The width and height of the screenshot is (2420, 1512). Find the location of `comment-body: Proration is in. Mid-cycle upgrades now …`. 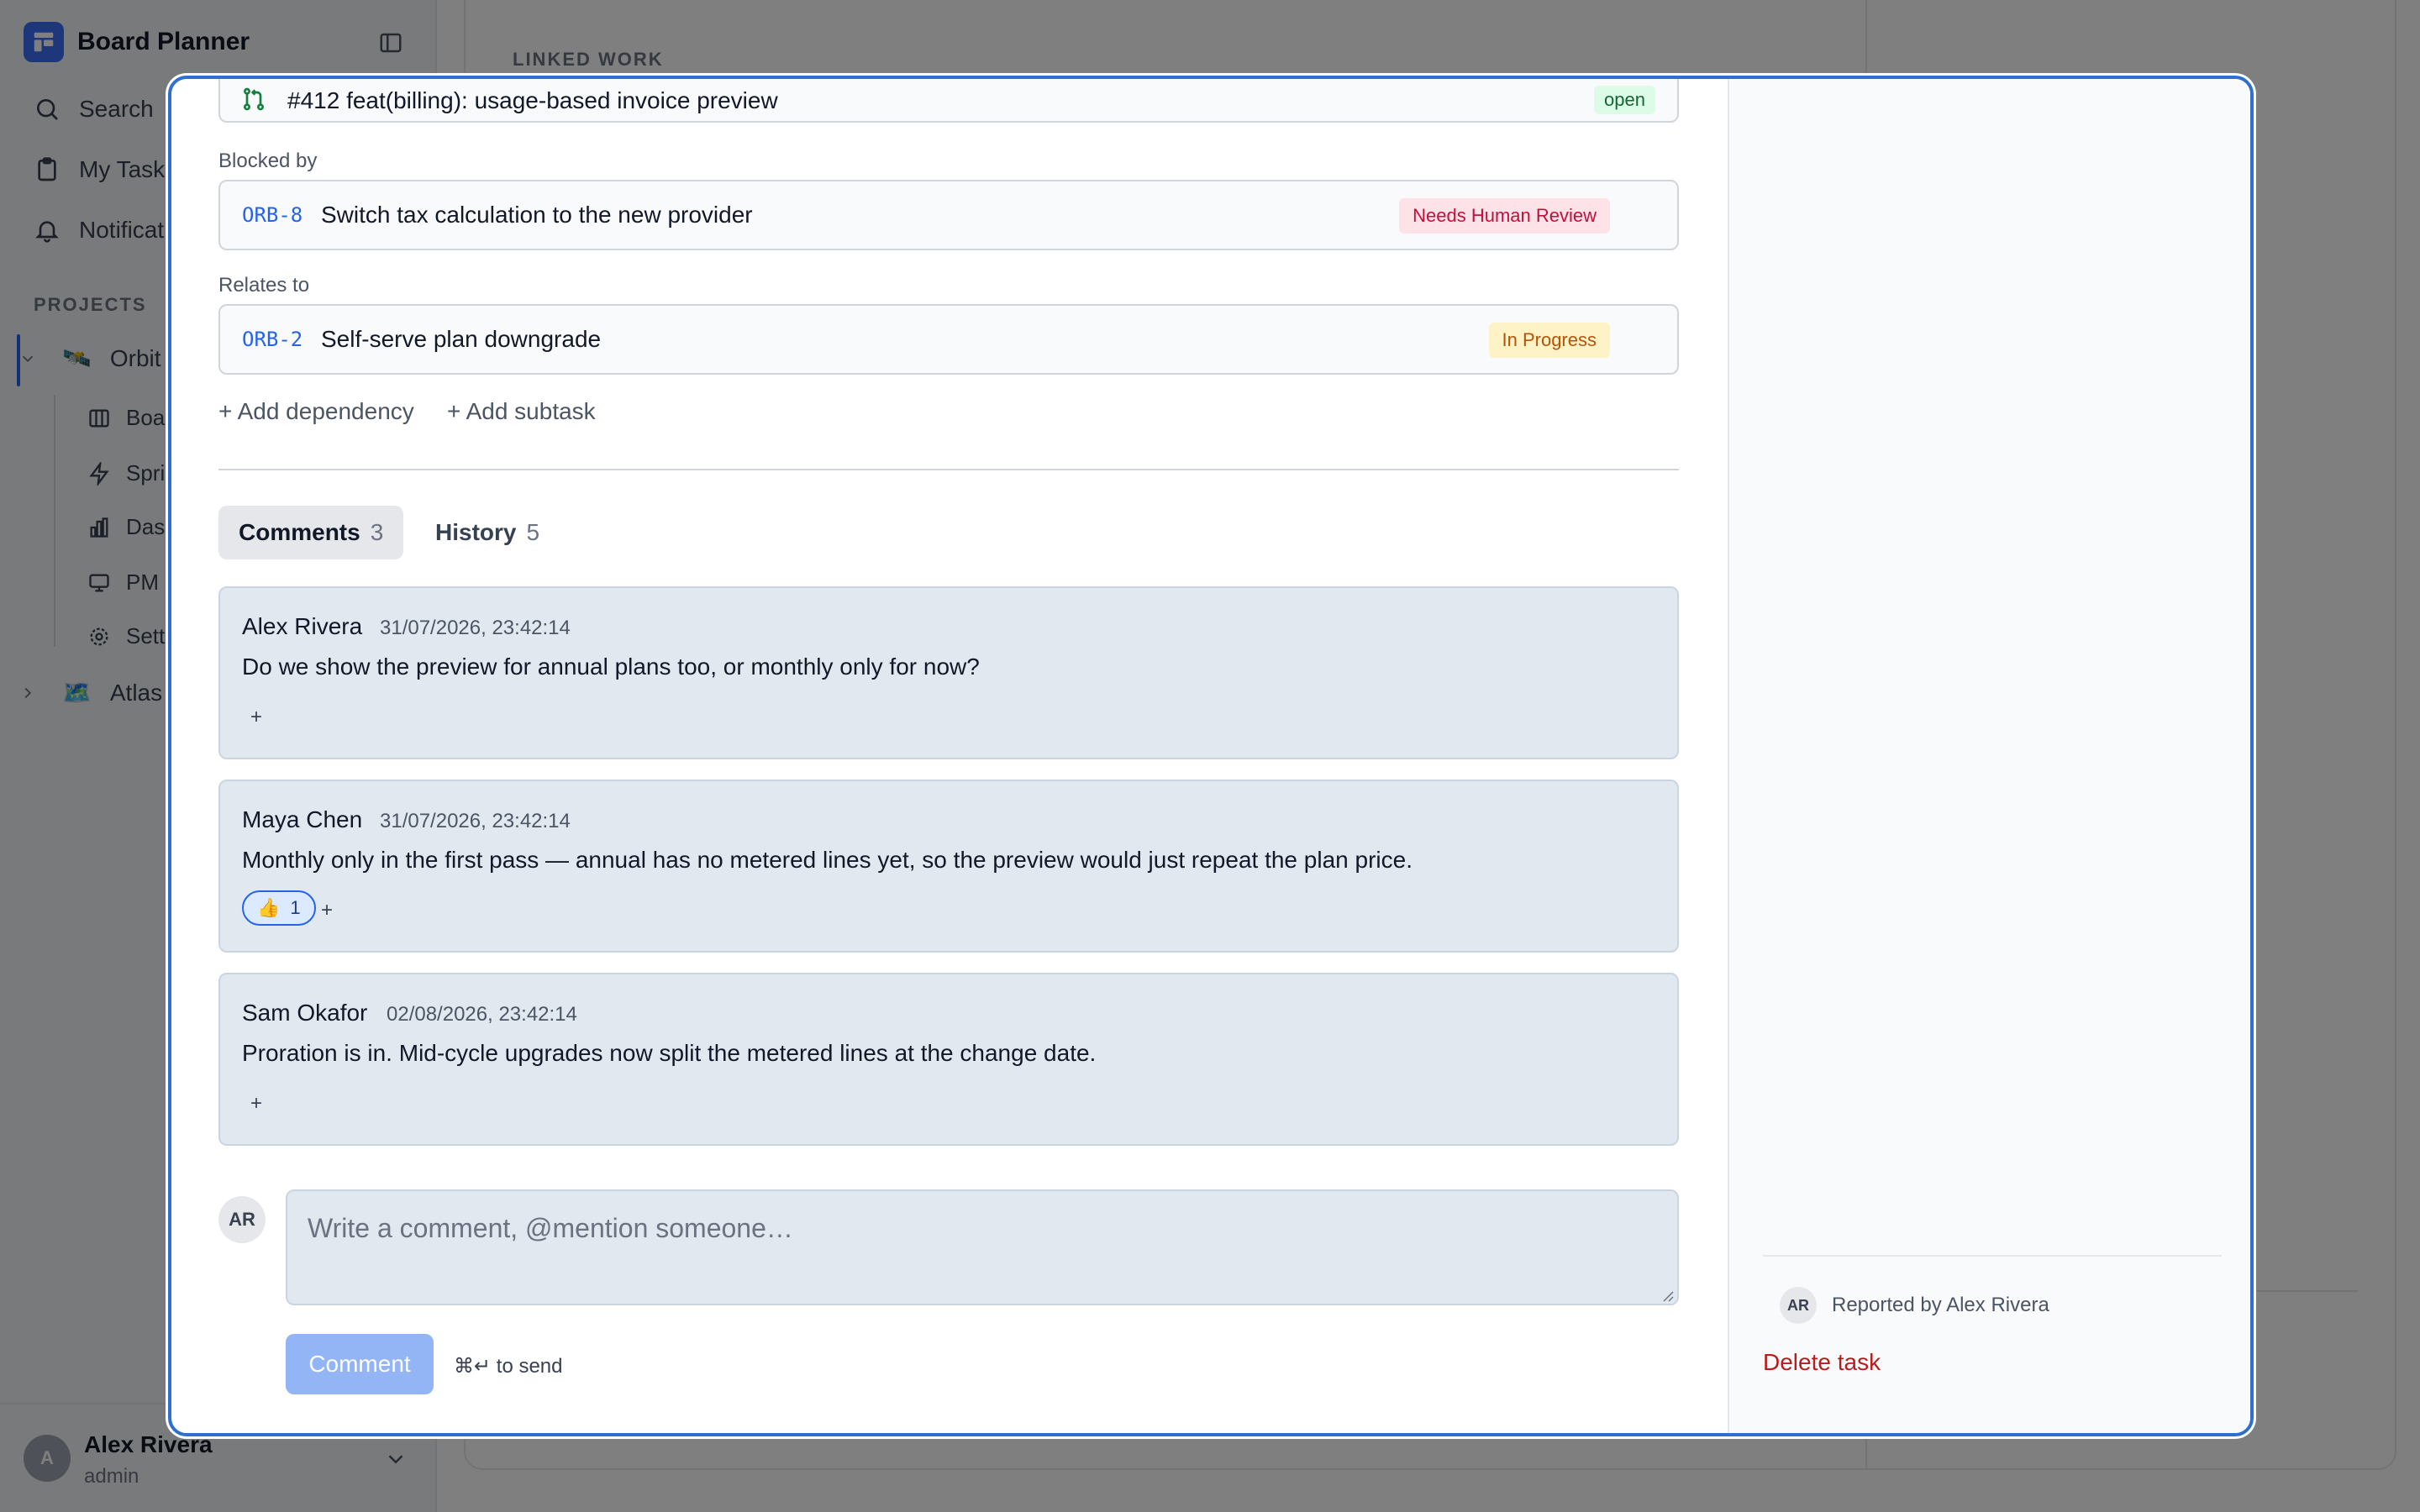

comment-body: Proration is in. Mid-cycle upgrades now … is located at coordinates (669, 1053).